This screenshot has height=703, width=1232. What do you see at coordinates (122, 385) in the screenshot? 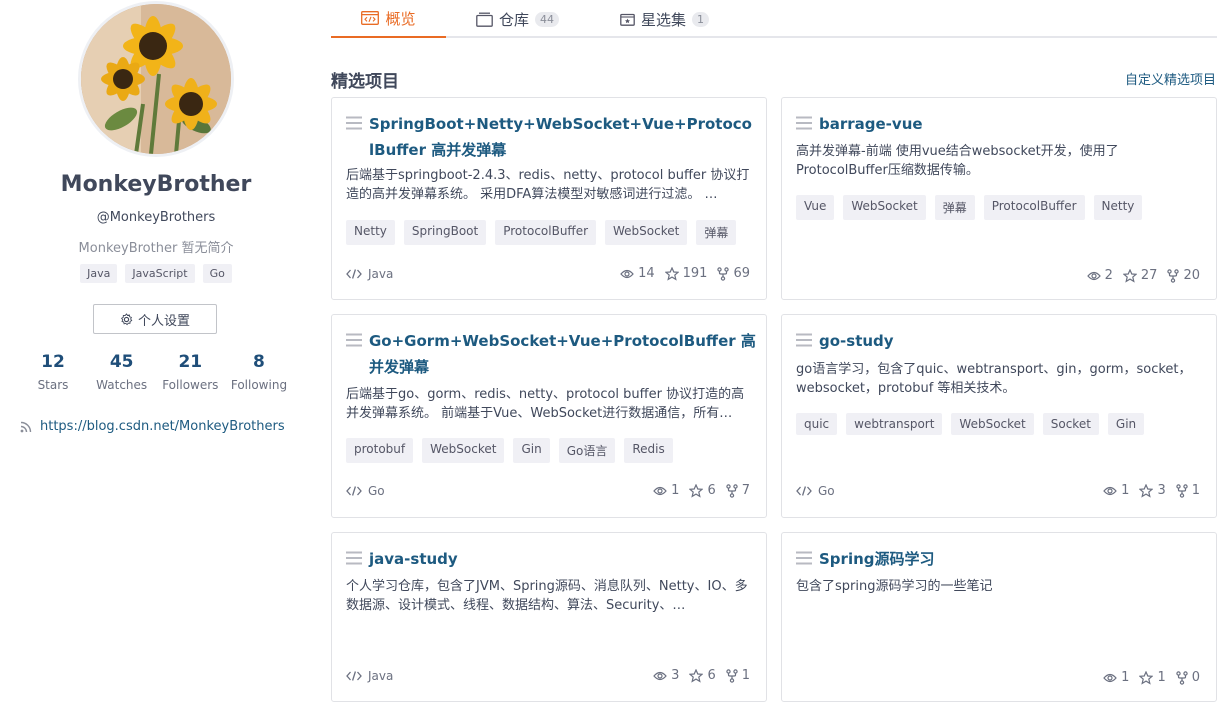
I see `stat-label: Watches` at bounding box center [122, 385].